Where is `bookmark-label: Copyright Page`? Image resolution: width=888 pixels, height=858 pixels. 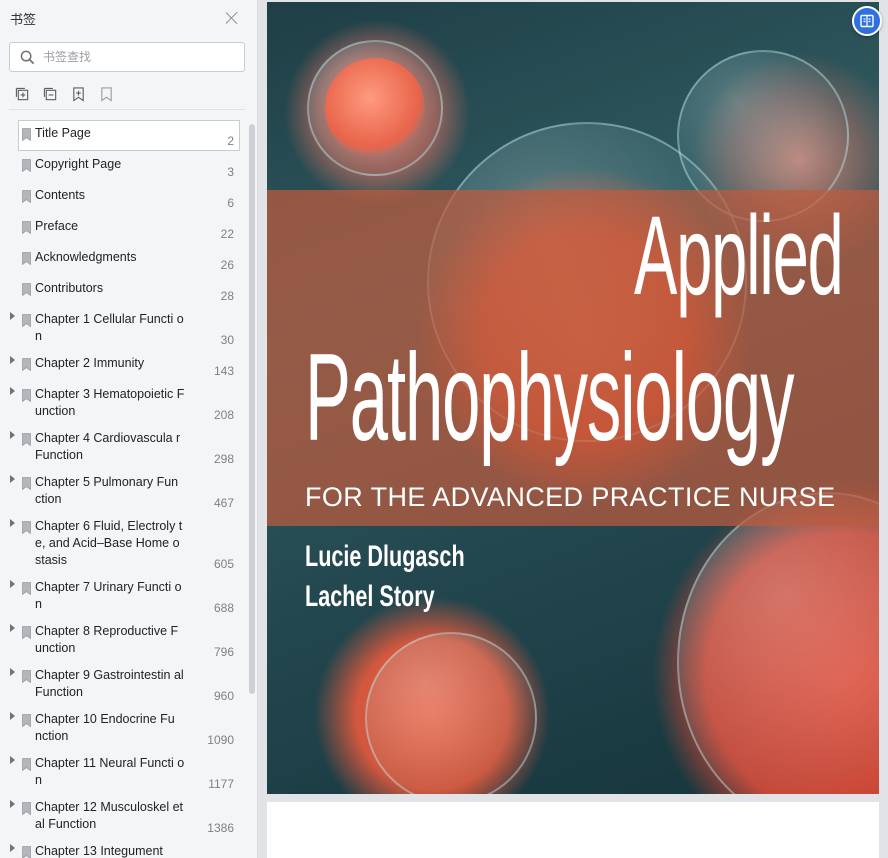
bookmark-label: Copyright Page is located at coordinates (78, 164).